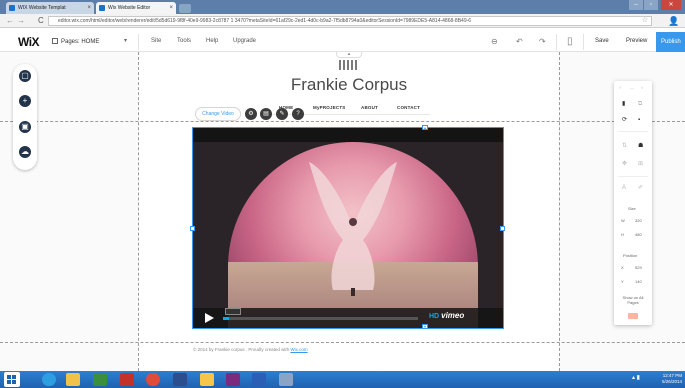 This screenshot has height=388, width=685. I want to click on photoshop-icon, so click(180, 379).